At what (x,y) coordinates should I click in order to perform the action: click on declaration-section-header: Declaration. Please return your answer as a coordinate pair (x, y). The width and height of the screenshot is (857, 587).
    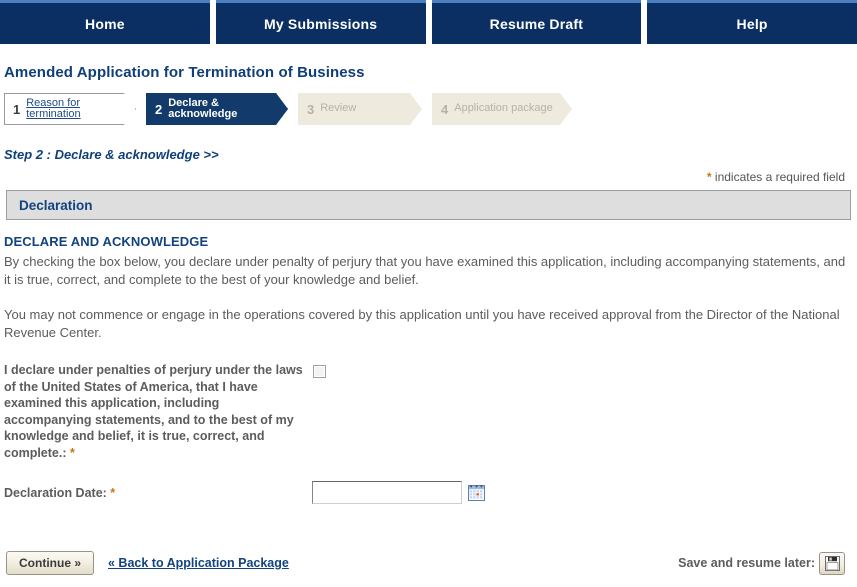
    Looking at the image, I should click on (428, 205).